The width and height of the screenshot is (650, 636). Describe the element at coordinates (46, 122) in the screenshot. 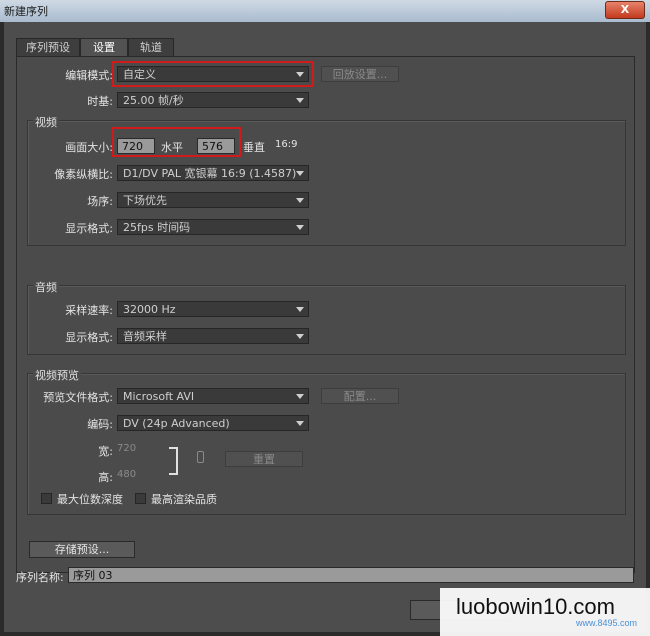

I see `video-group-label: 视频` at that location.